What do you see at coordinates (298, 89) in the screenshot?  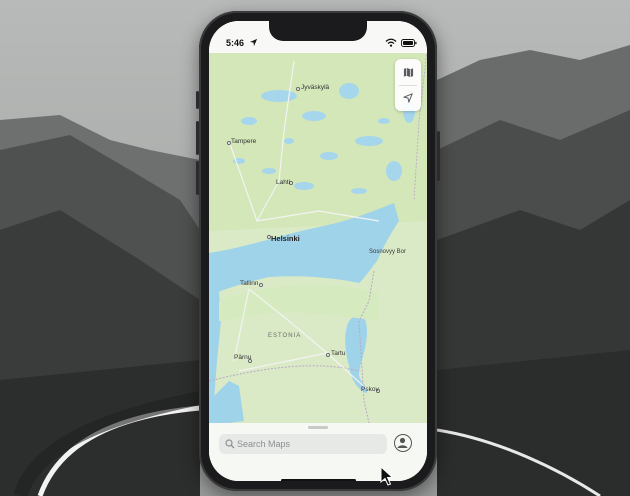 I see `city-dot-jyvaskyla` at bounding box center [298, 89].